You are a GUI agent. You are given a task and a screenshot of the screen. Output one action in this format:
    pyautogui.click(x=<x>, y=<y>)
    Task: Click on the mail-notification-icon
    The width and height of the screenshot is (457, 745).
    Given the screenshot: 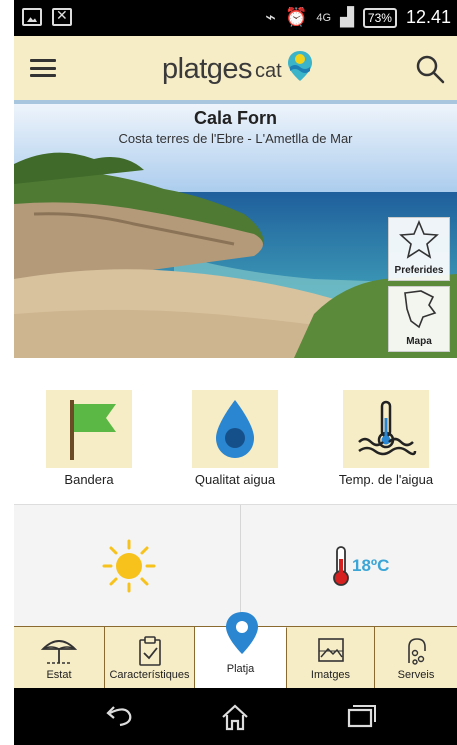 What is the action you would take?
    pyautogui.click(x=62, y=16)
    